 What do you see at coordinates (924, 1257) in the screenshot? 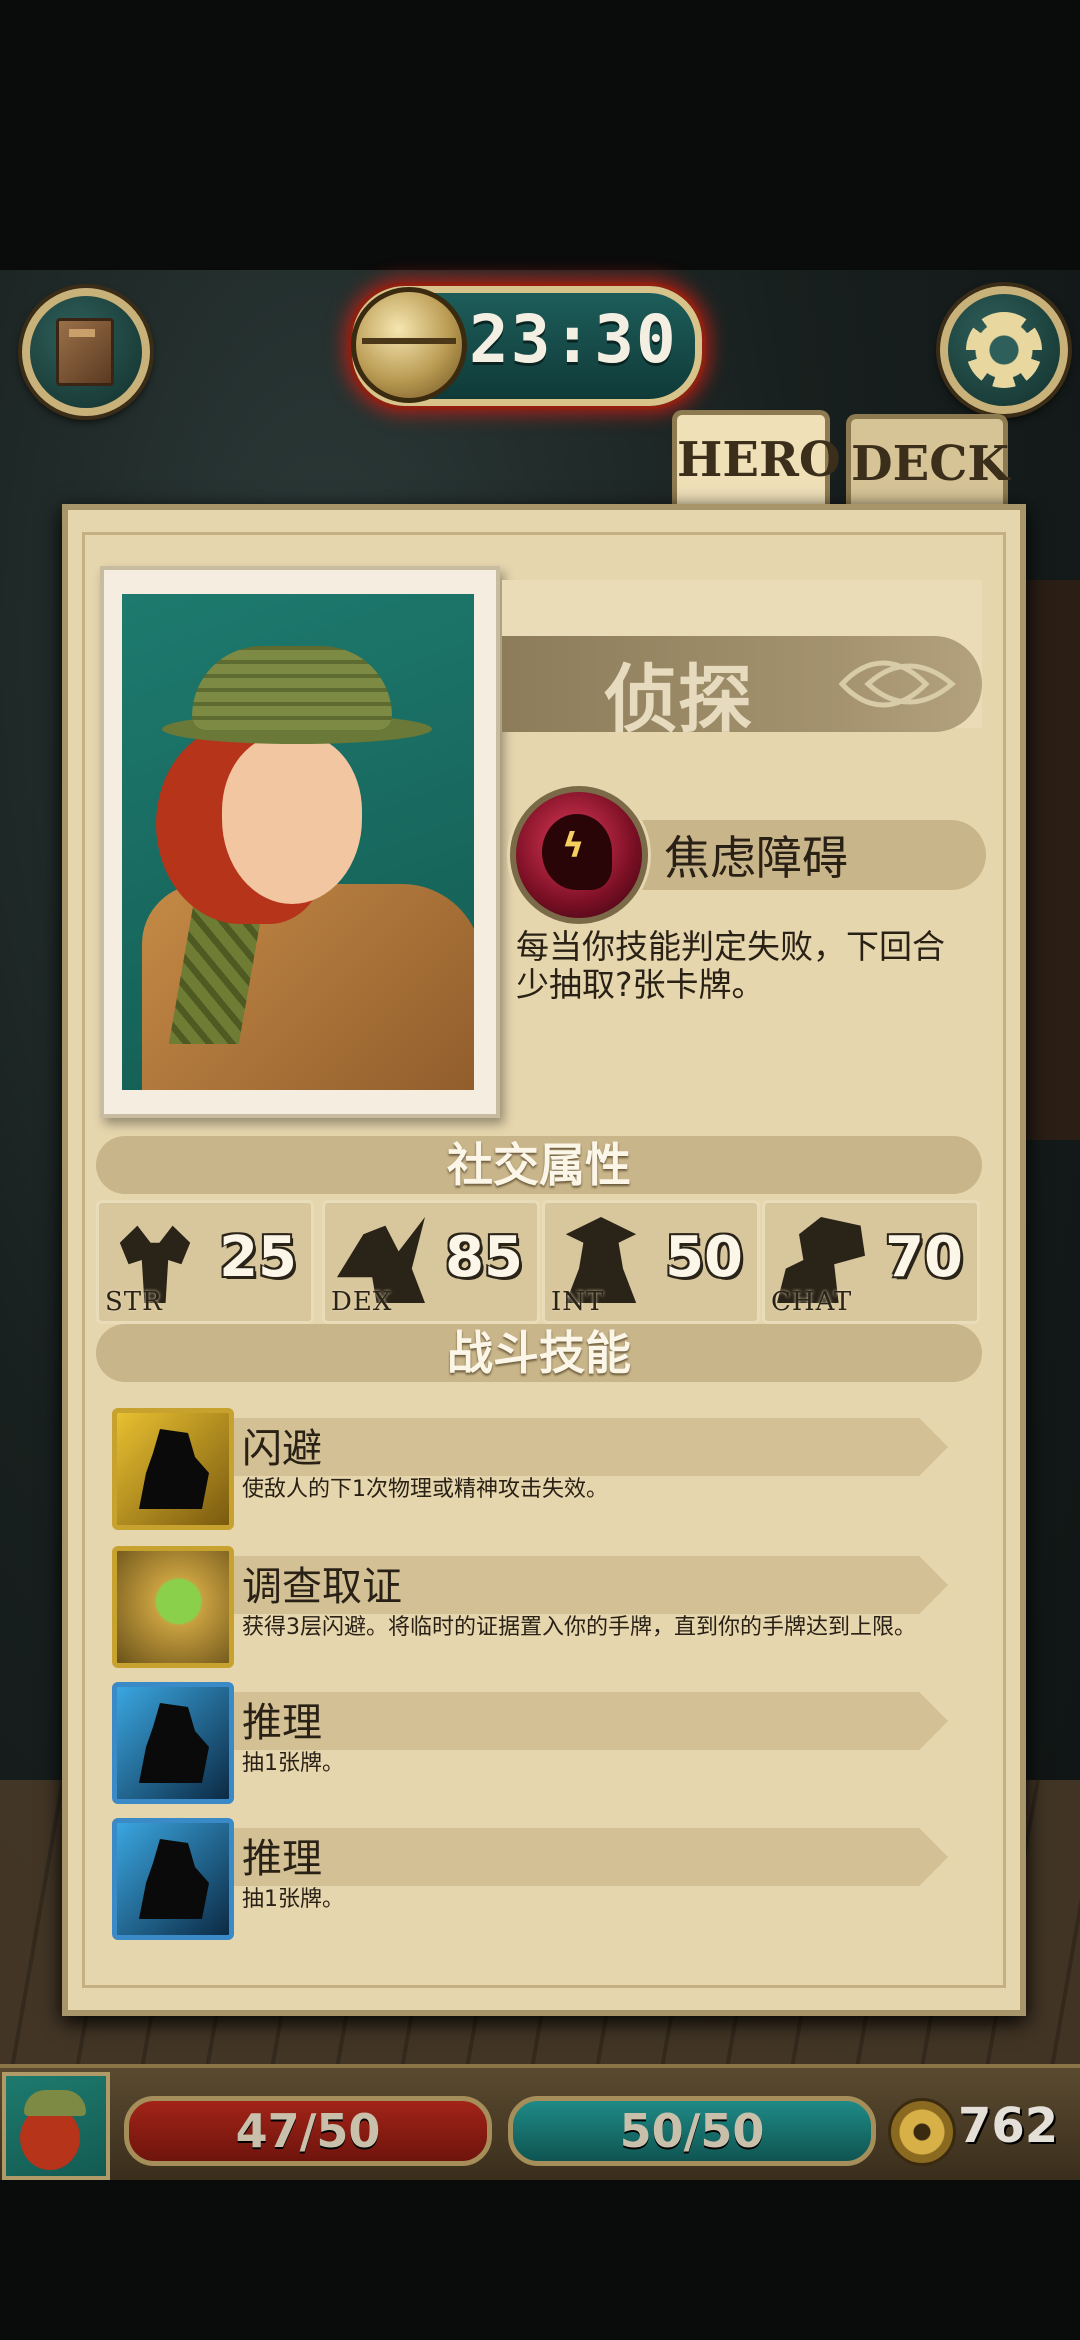
I see `stat-value: 70` at bounding box center [924, 1257].